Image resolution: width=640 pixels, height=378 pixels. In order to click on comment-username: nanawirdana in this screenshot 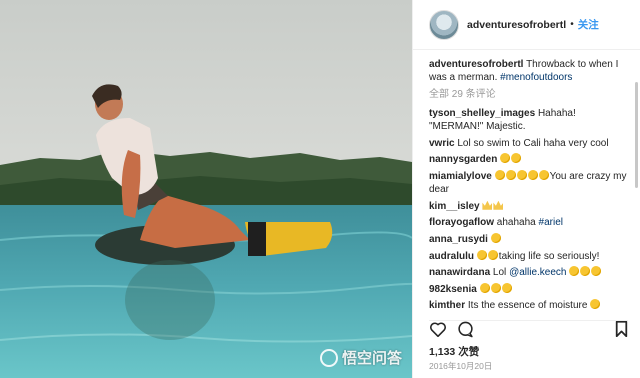, I will do `click(459, 272)`.